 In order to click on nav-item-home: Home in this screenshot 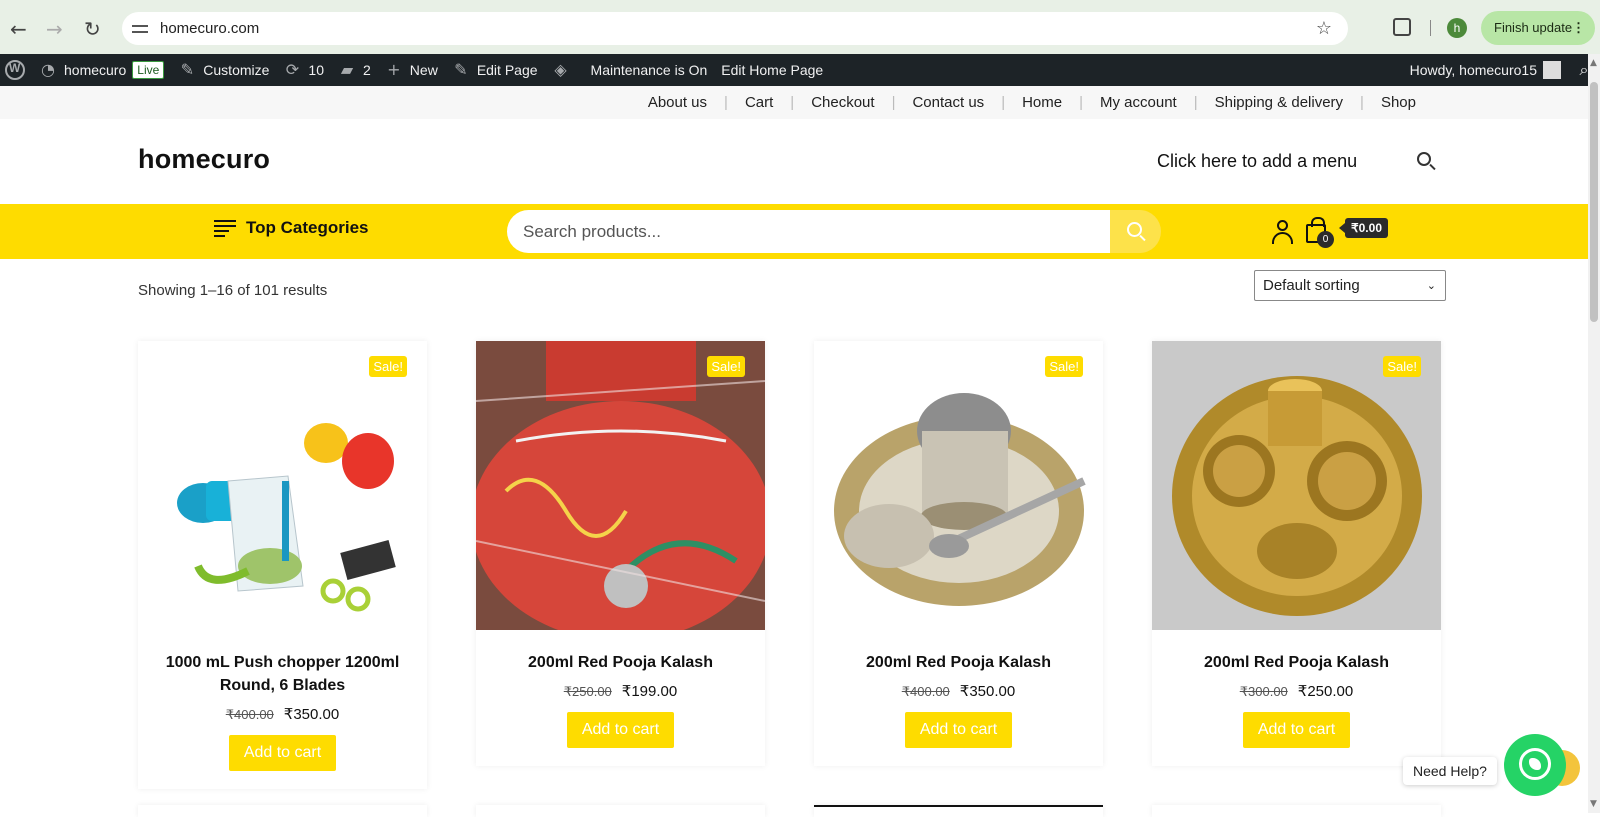, I will do `click(1042, 102)`.